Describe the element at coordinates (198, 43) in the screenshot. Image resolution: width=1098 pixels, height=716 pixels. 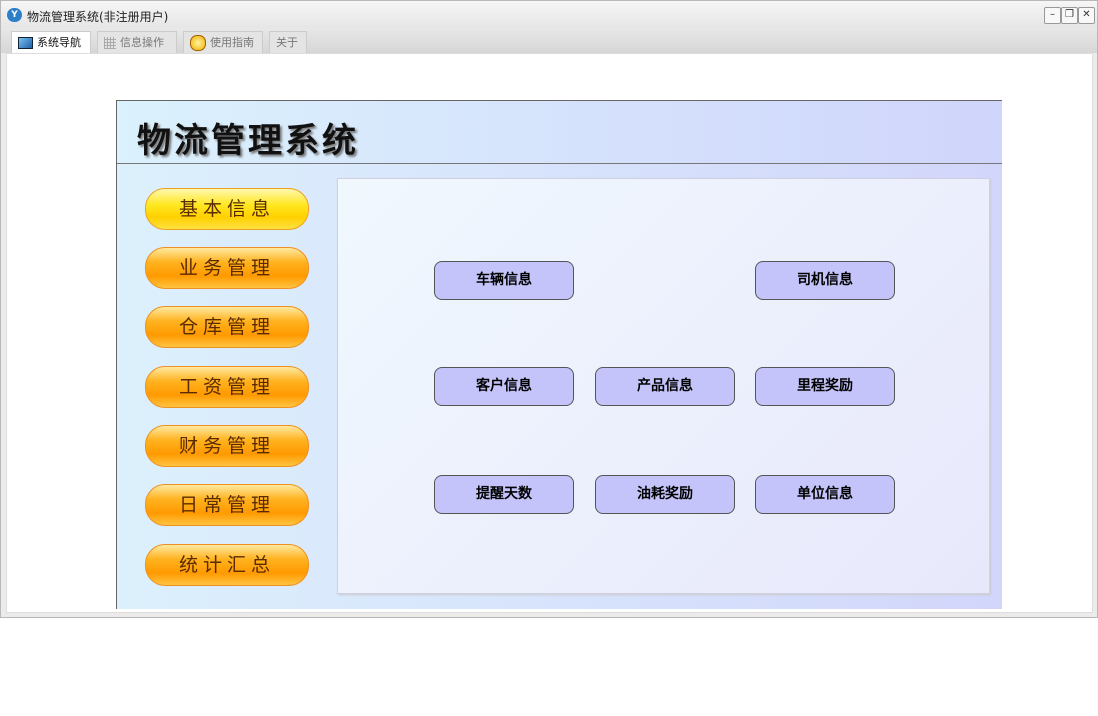
I see `help-icon` at that location.